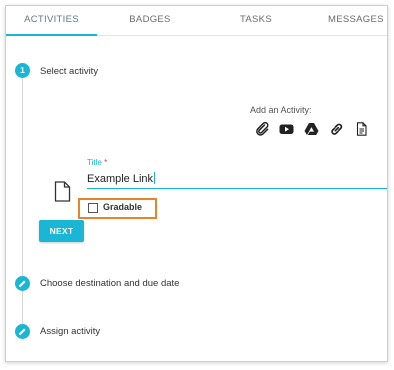  I want to click on step-2-icon, so click(22, 283).